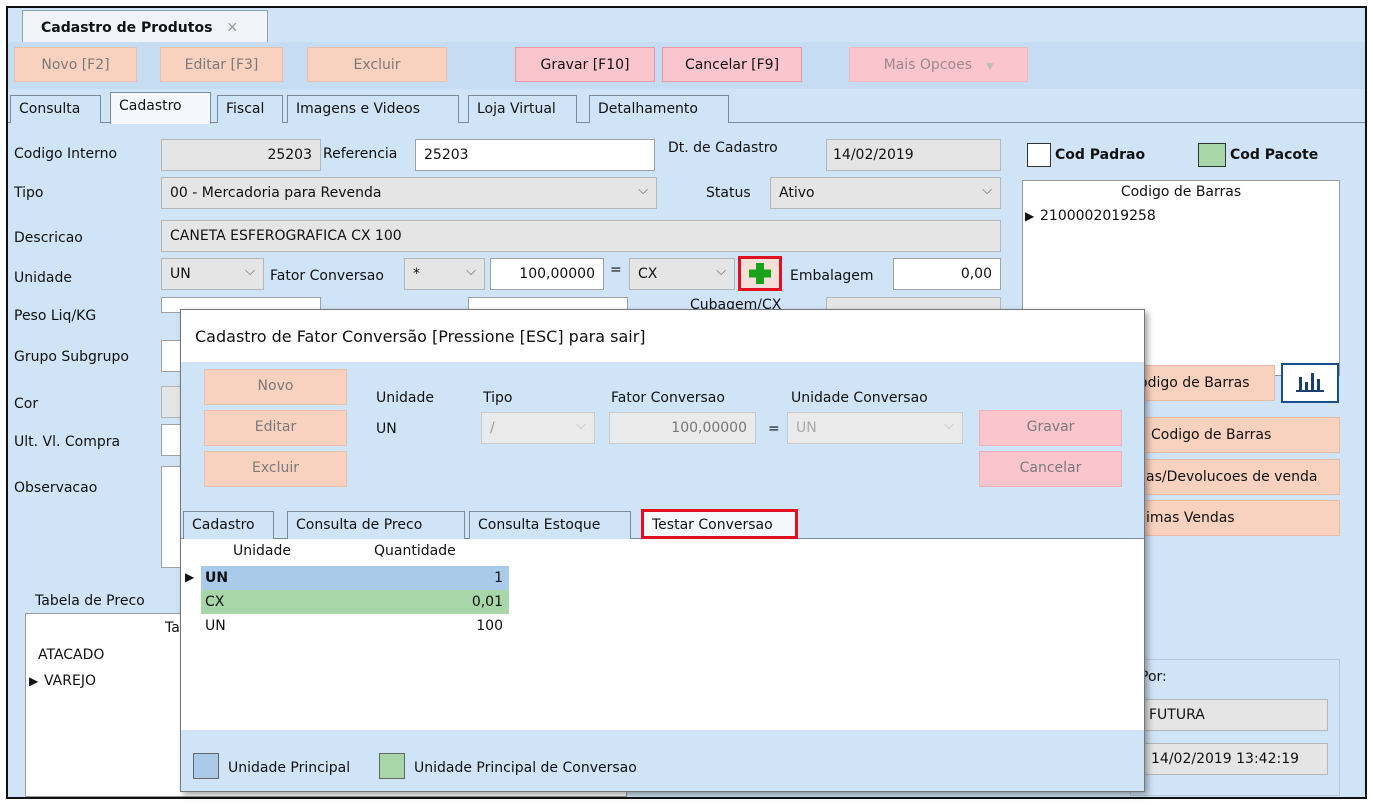  What do you see at coordinates (26, 404) in the screenshot?
I see `cor-label: Cor` at bounding box center [26, 404].